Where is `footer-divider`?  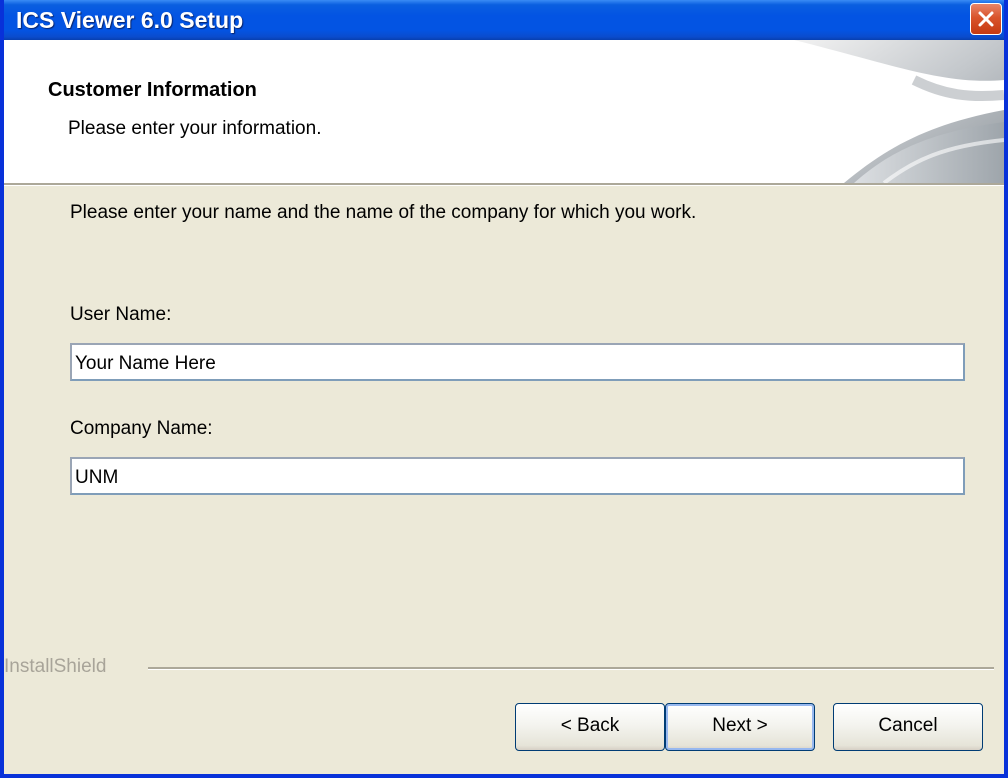 footer-divider is located at coordinates (571, 668).